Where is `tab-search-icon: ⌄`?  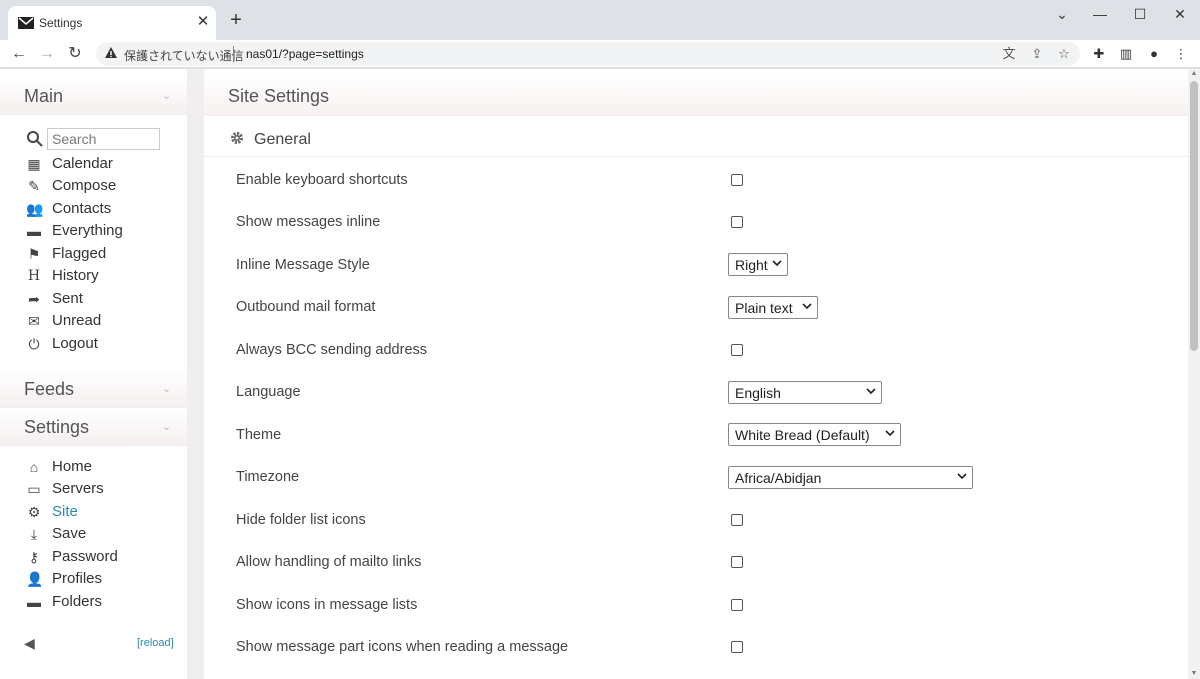 tab-search-icon: ⌄ is located at coordinates (1062, 14).